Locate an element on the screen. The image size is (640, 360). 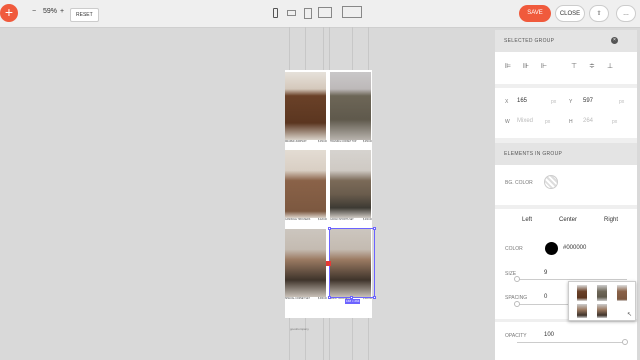
product-price: $ 290.00 is located at coordinates (367, 220).